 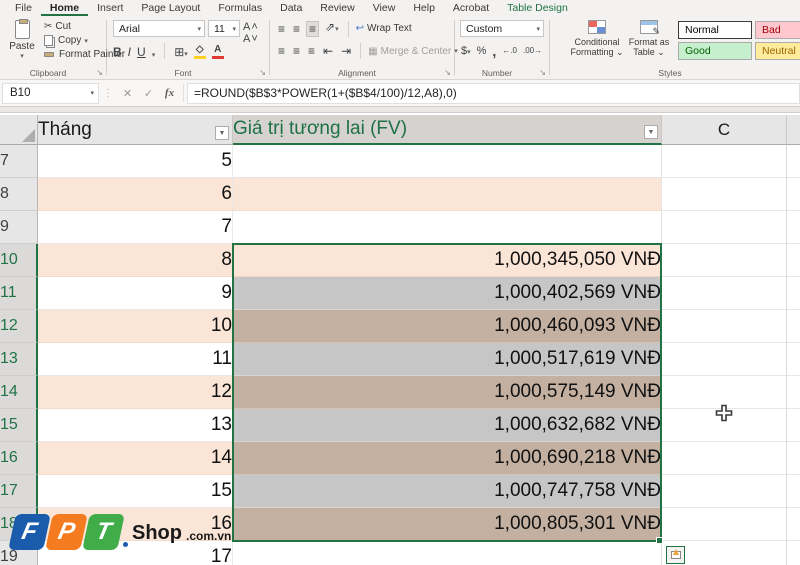 I want to click on cell-fv: 1,000,460,093 VNĐ, so click(x=447, y=326).